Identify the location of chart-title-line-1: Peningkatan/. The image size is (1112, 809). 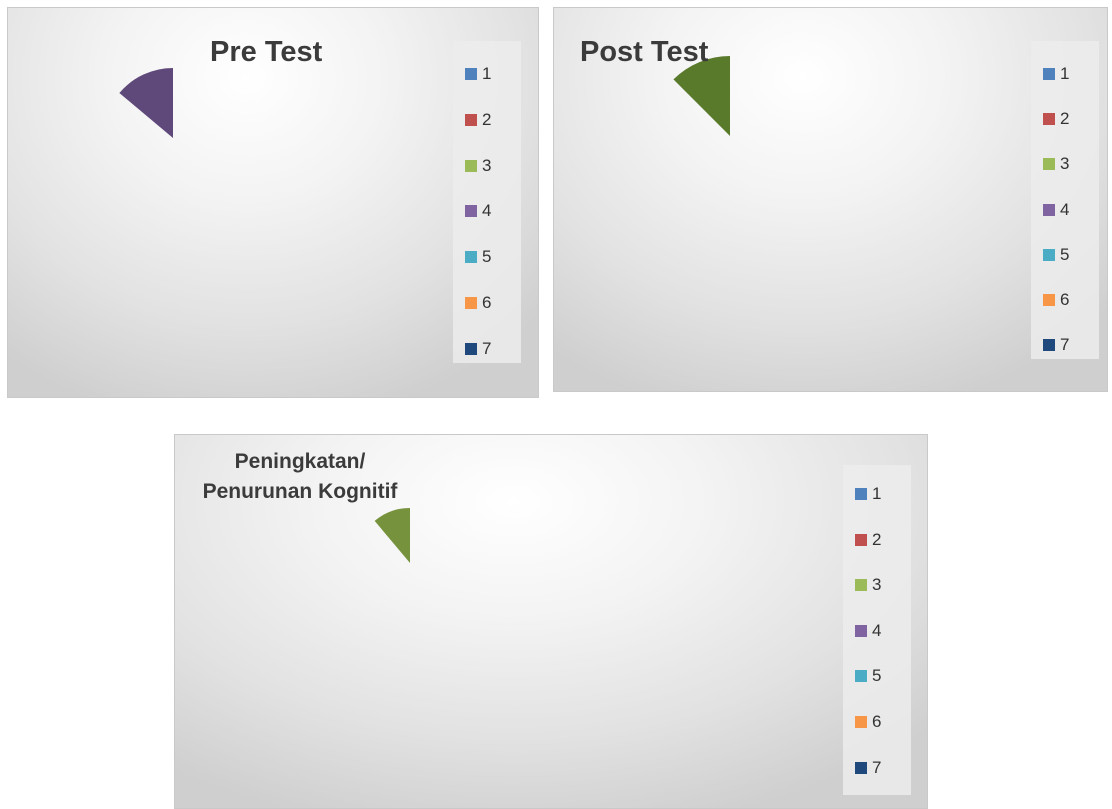
(300, 461).